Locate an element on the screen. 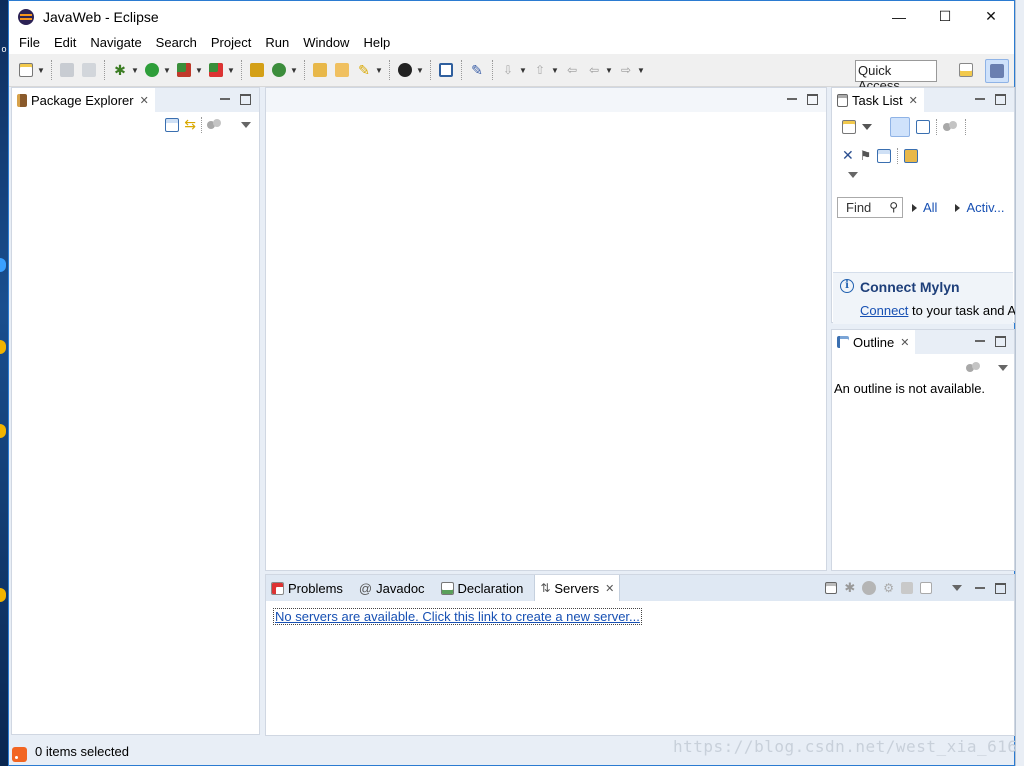  connect-link: Connect is located at coordinates (884, 310).